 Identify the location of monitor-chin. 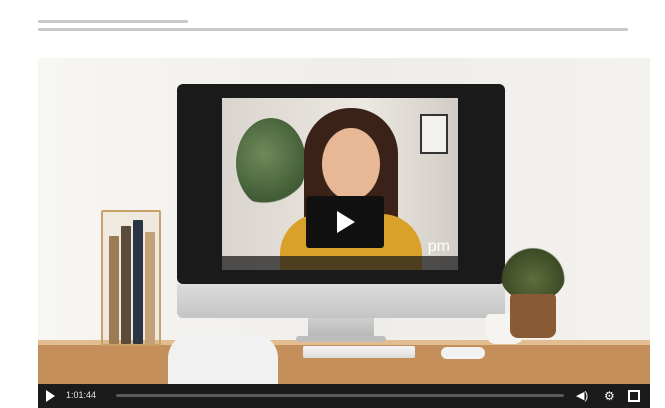
(341, 301).